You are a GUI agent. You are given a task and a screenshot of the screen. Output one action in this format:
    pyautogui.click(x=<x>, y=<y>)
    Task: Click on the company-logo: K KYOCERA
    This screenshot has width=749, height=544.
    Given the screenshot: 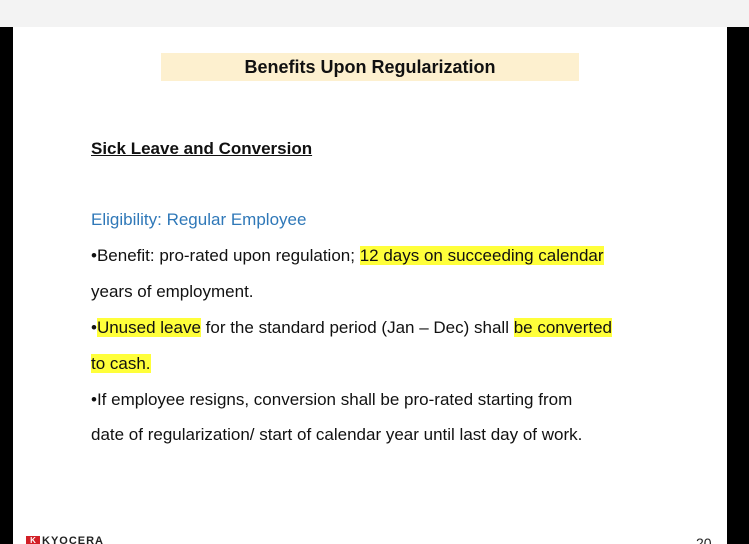 What is the action you would take?
    pyautogui.click(x=65, y=539)
    